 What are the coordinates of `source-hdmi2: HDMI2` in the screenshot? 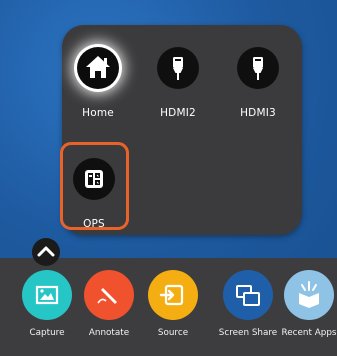 It's located at (178, 83).